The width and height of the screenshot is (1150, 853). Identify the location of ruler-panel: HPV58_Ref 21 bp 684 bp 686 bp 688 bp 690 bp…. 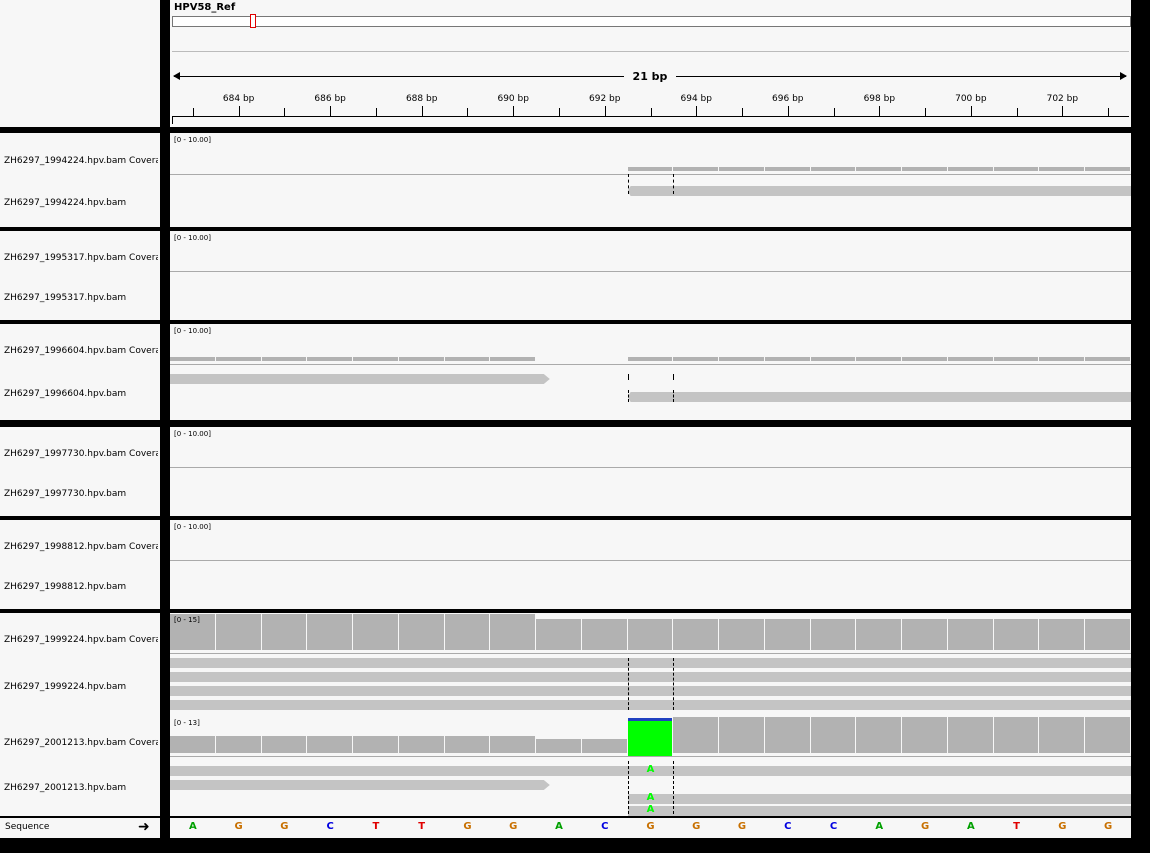
(660, 63).